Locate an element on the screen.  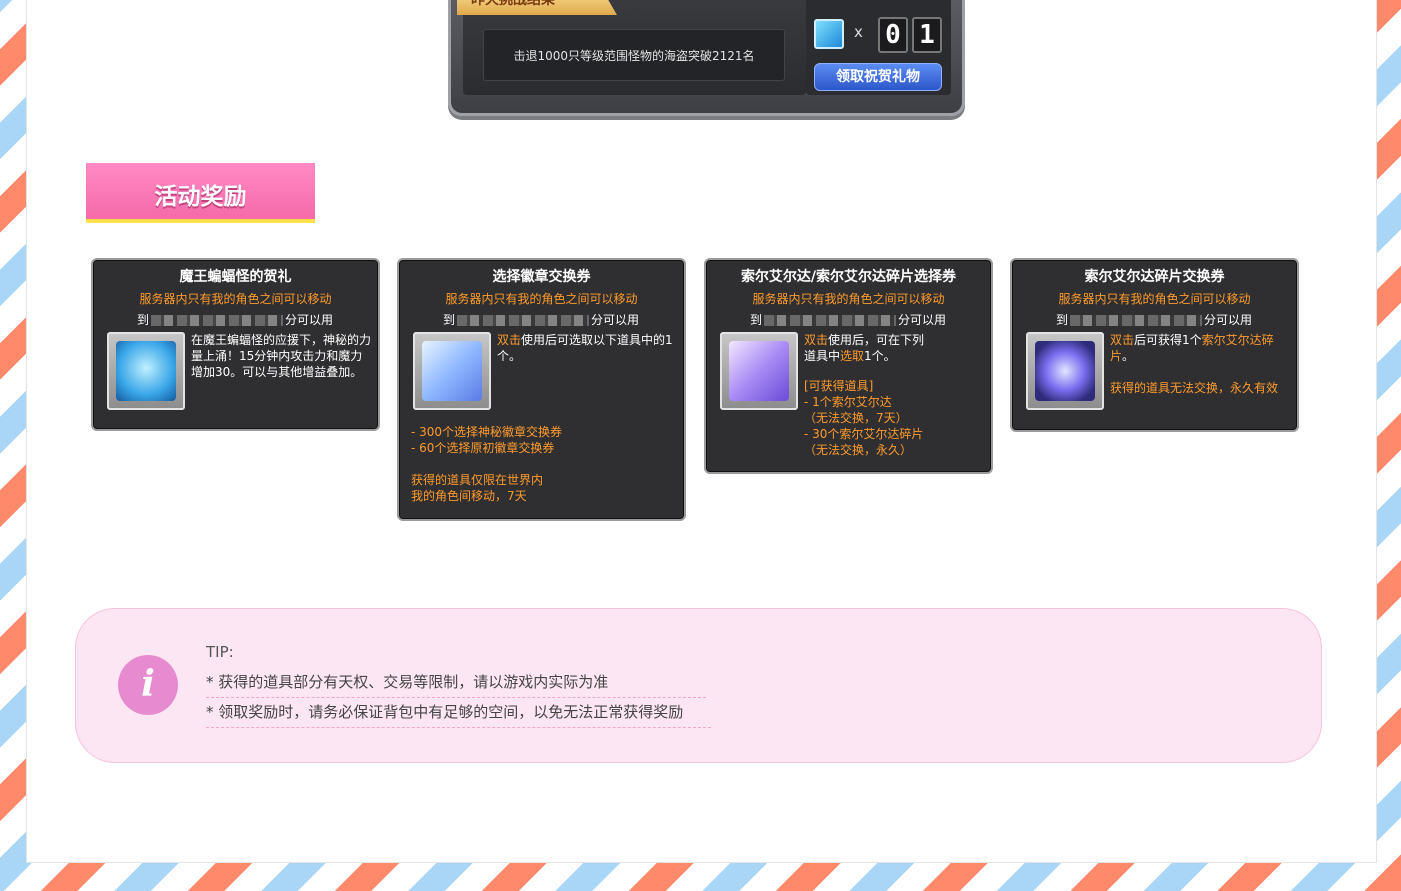
result-info-area: 昨天挑战结果 击退1000只等级范围怪物的海盗突破2121名 is located at coordinates (631, 47).